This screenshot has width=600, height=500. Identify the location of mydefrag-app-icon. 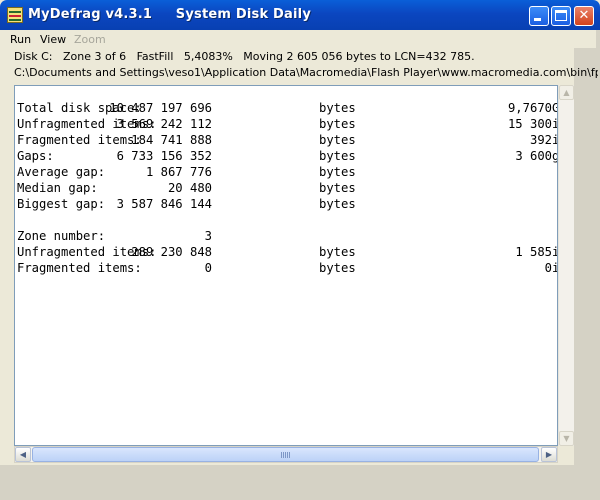
(15, 15).